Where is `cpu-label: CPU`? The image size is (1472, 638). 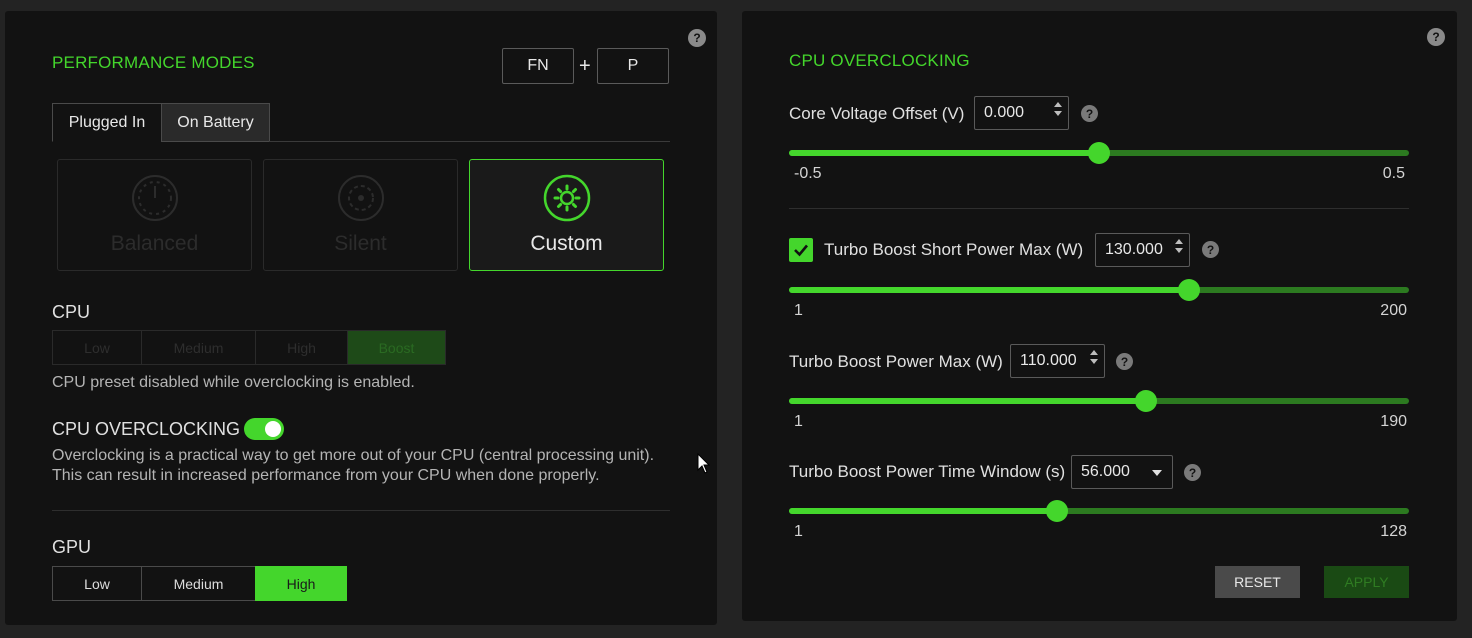
cpu-label: CPU is located at coordinates (71, 312).